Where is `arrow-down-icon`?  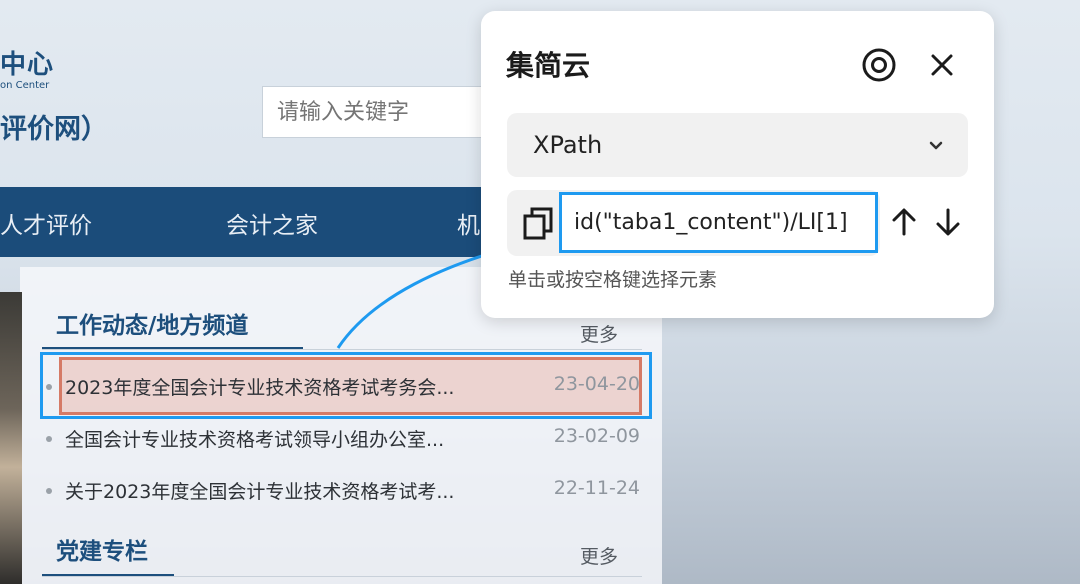 arrow-down-icon is located at coordinates (948, 222).